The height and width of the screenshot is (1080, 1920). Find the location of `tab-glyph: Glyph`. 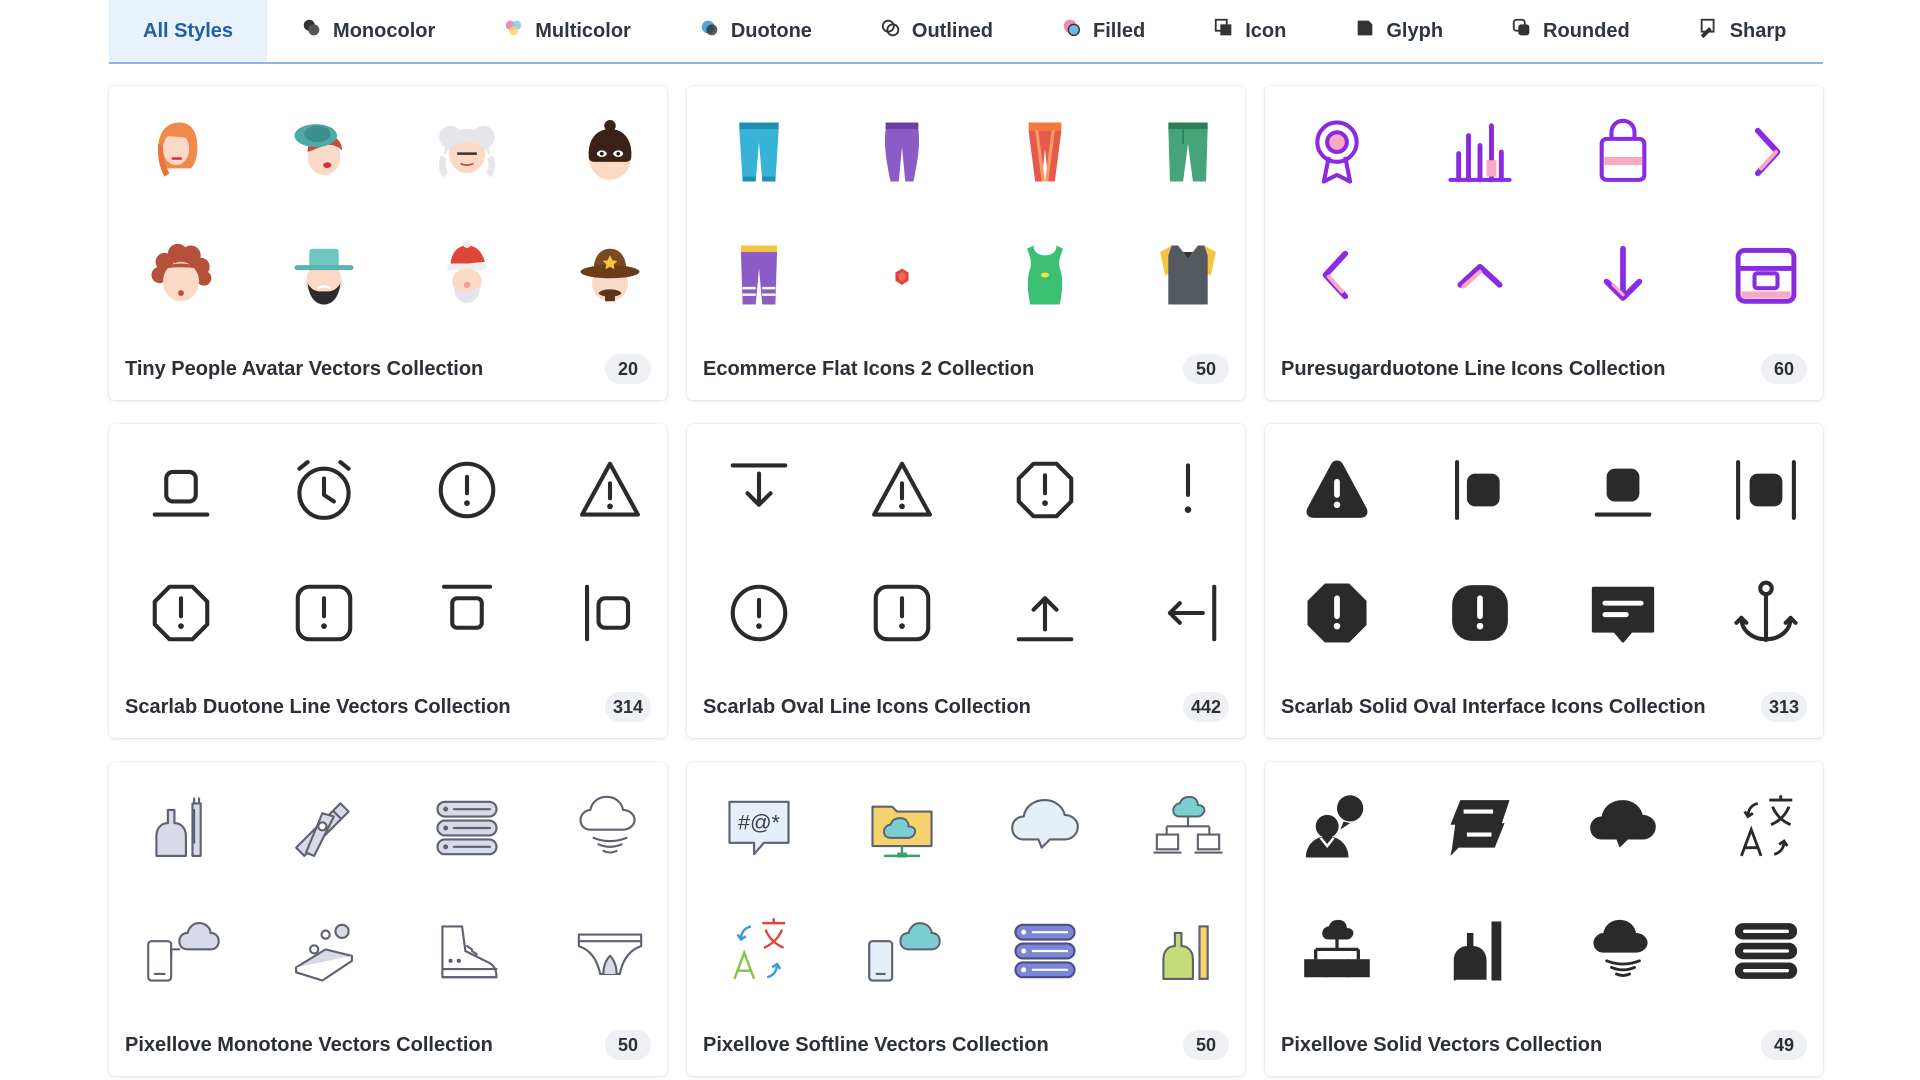

tab-glyph: Glyph is located at coordinates (1398, 31).